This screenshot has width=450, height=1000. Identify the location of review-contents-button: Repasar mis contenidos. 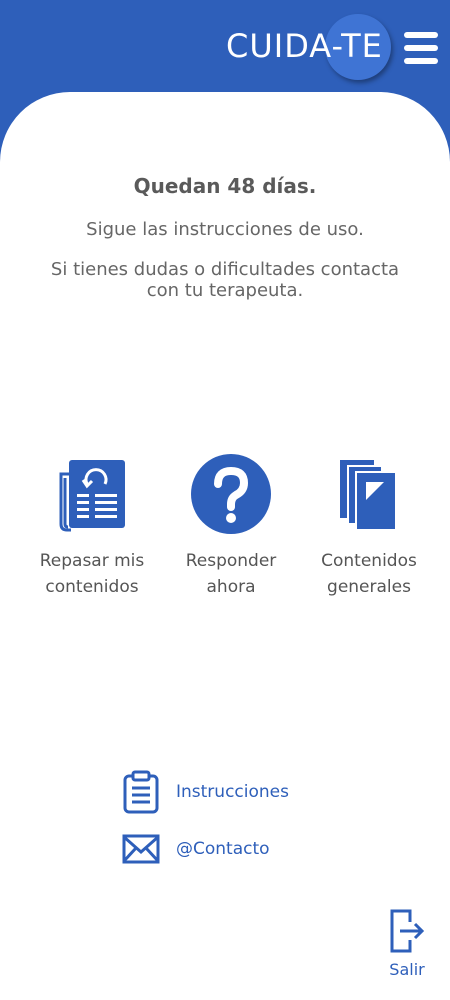
(92, 525).